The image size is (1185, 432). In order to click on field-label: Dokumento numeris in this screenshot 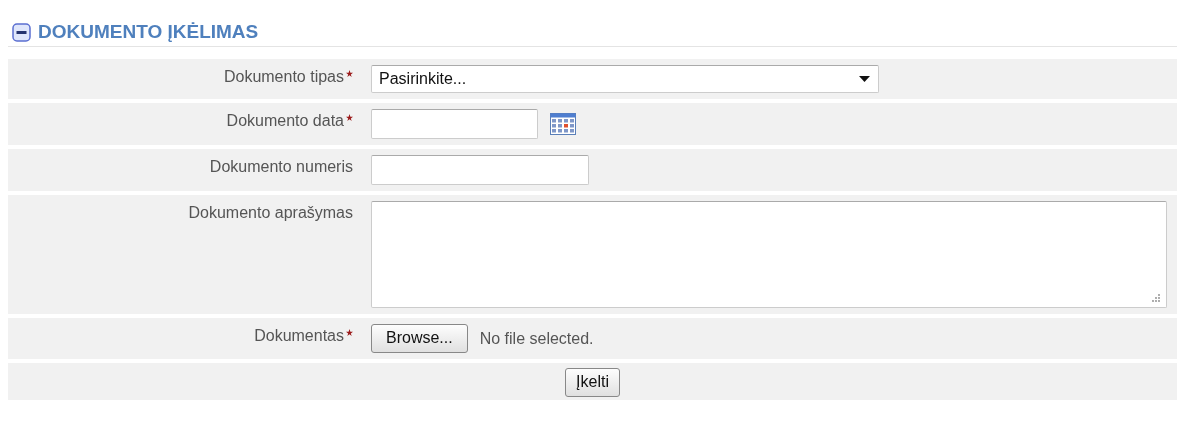, I will do `click(281, 167)`.